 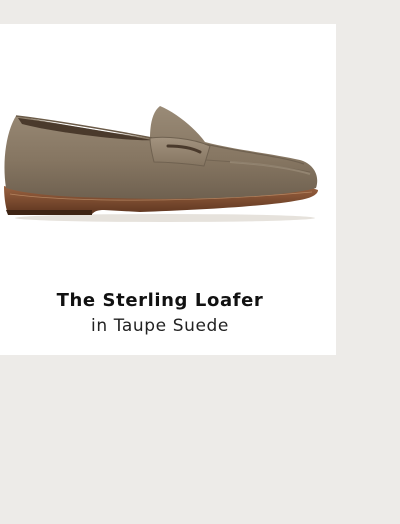 I want to click on shoe-shadow, so click(x=165, y=218).